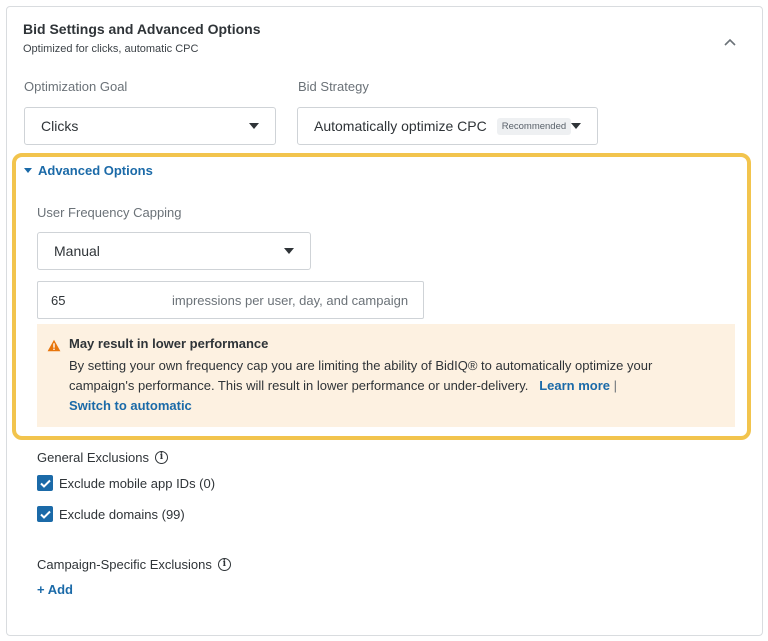  I want to click on section-title: Bid Settings and Advanced Options, so click(142, 29).